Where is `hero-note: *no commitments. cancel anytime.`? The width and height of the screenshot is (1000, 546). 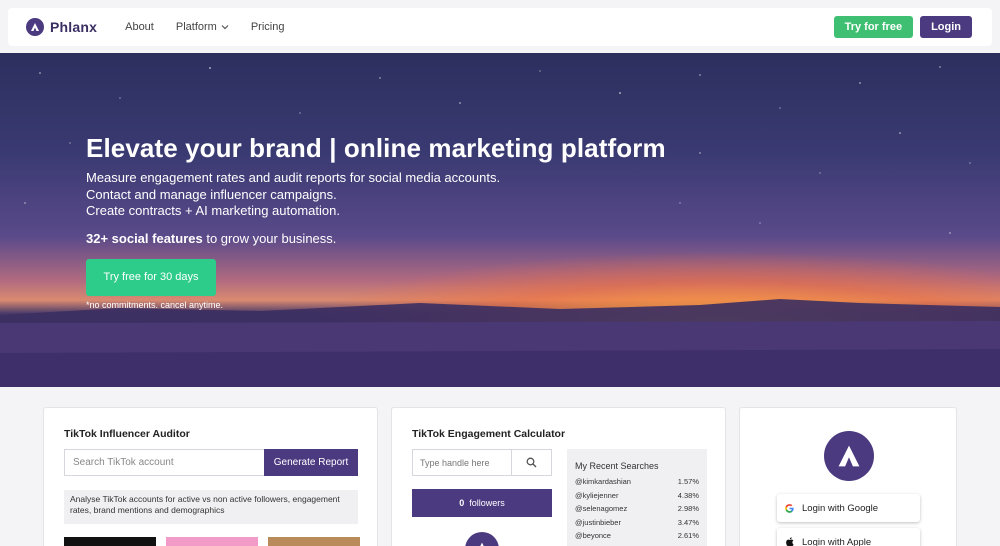 hero-note: *no commitments. cancel anytime. is located at coordinates (155, 304).